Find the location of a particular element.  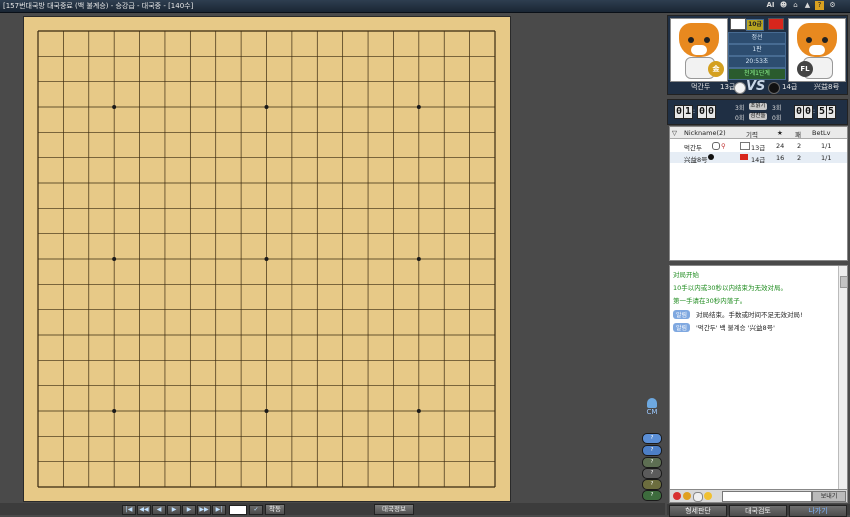

emoji-smile-icon is located at coordinates (687, 496).